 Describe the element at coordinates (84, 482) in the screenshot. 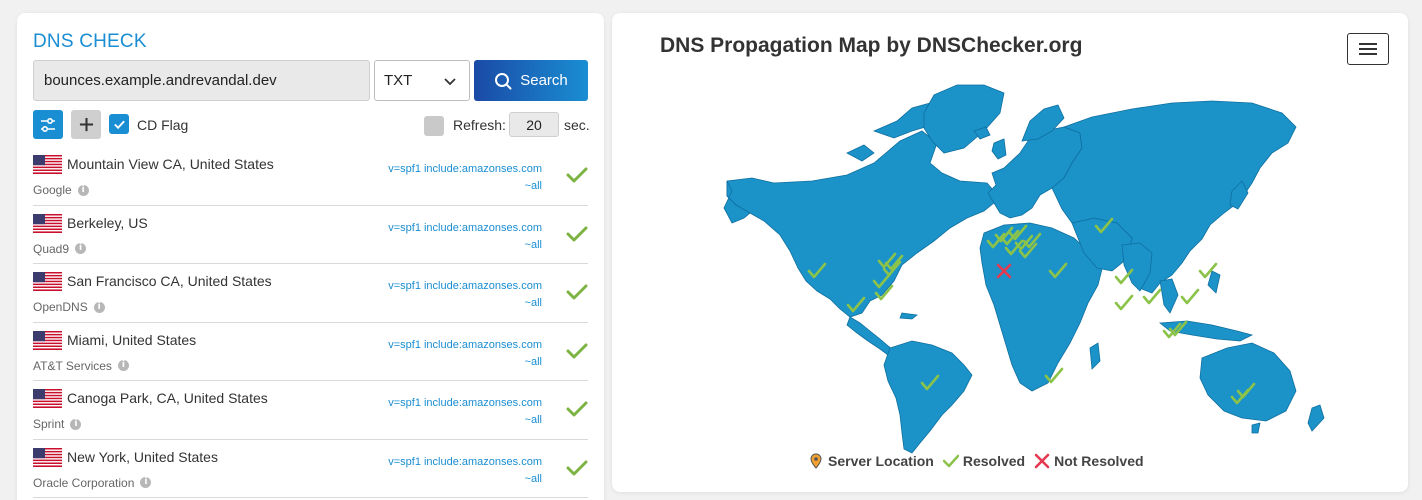

I see `provider-name: Oracle Corporation` at that location.